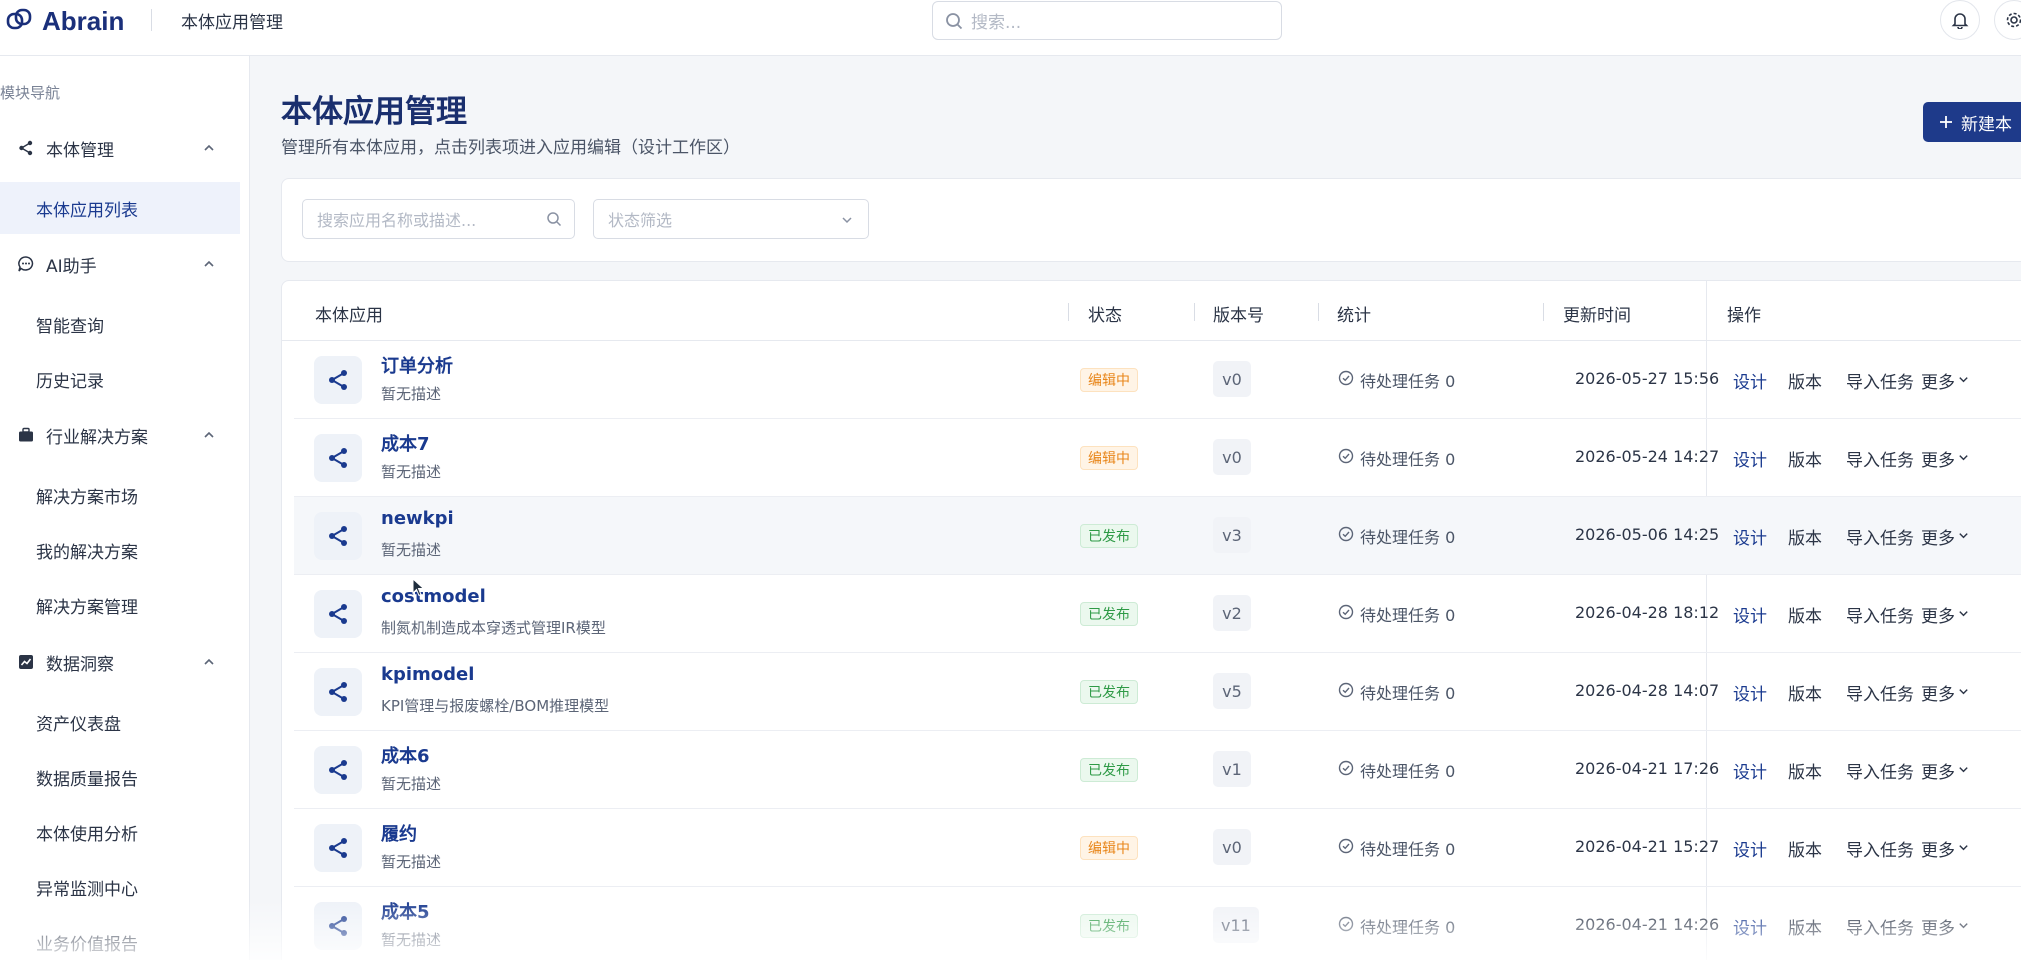 This screenshot has height=960, width=2021. What do you see at coordinates (338, 614) in the screenshot?
I see `share-icon` at bounding box center [338, 614].